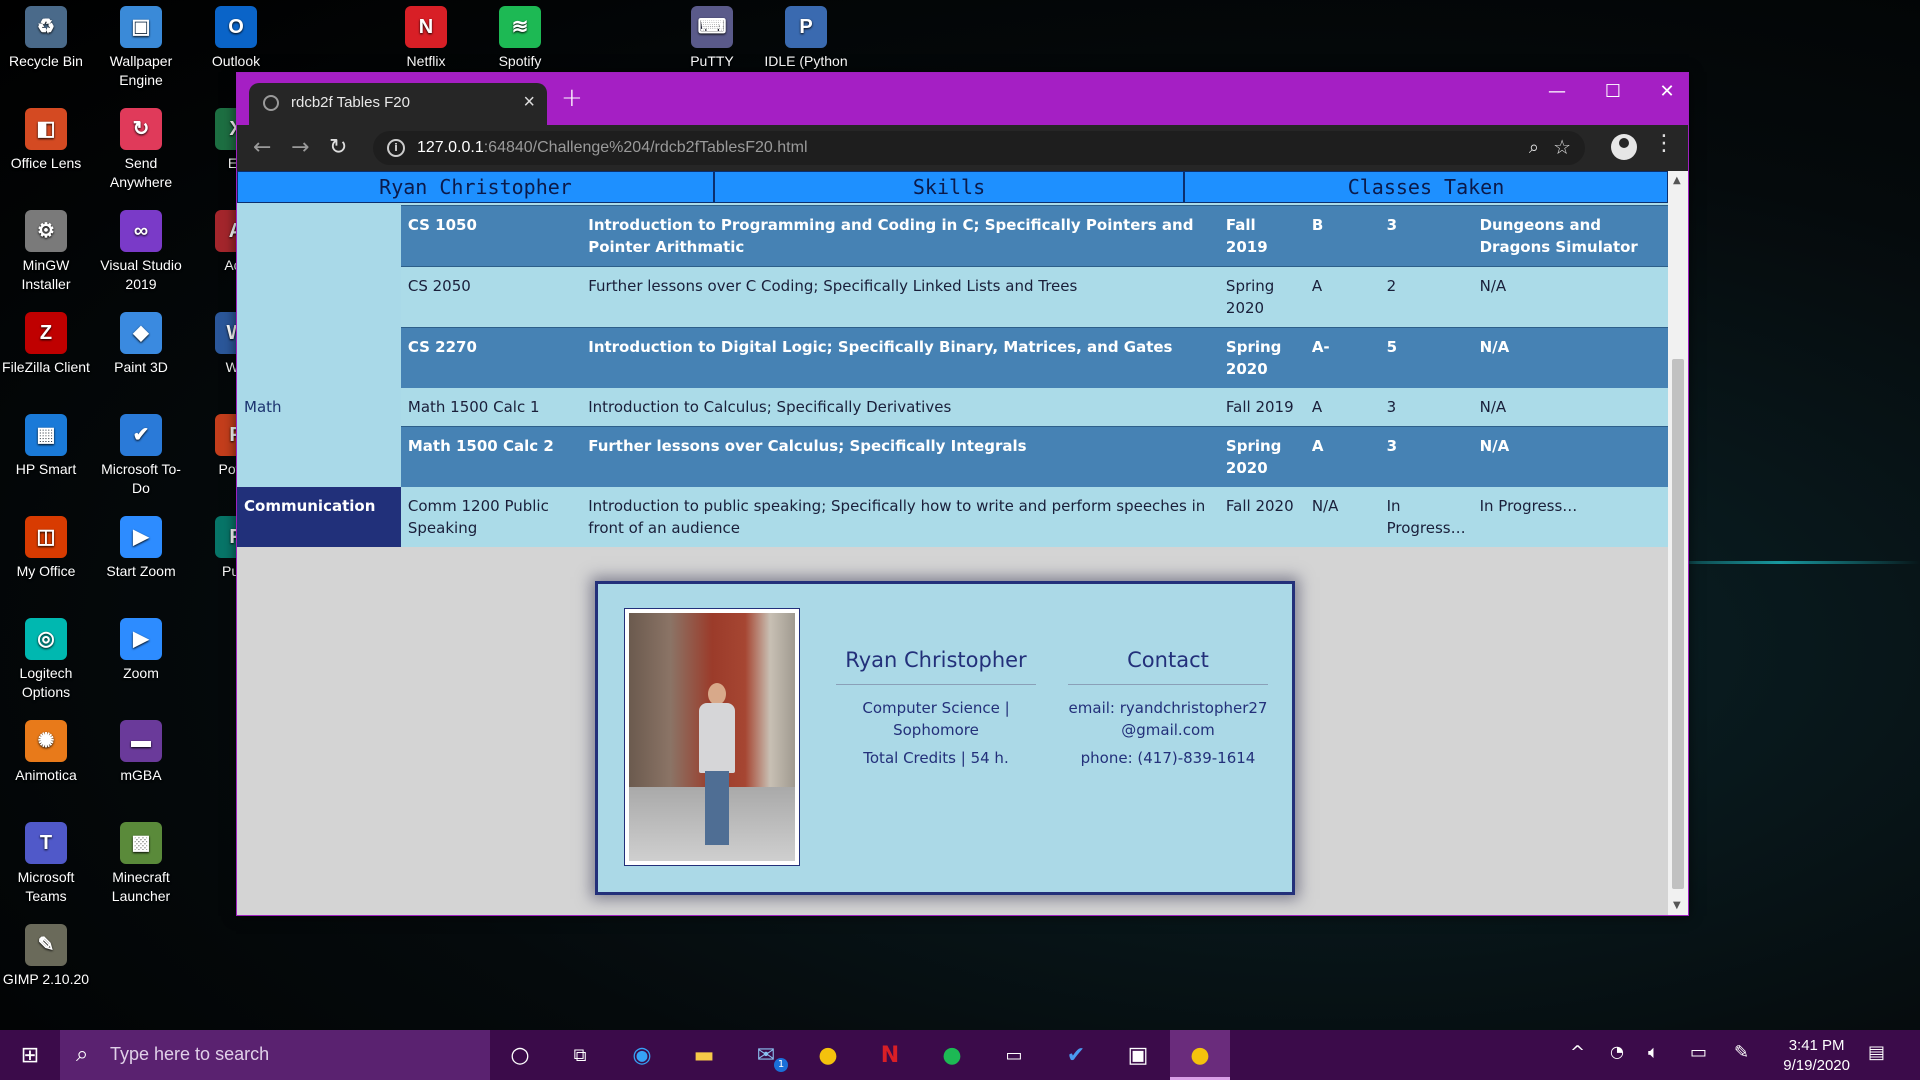 Image resolution: width=1920 pixels, height=1080 pixels. What do you see at coordinates (580, 1055) in the screenshot?
I see `task-view-icon: ⧉` at bounding box center [580, 1055].